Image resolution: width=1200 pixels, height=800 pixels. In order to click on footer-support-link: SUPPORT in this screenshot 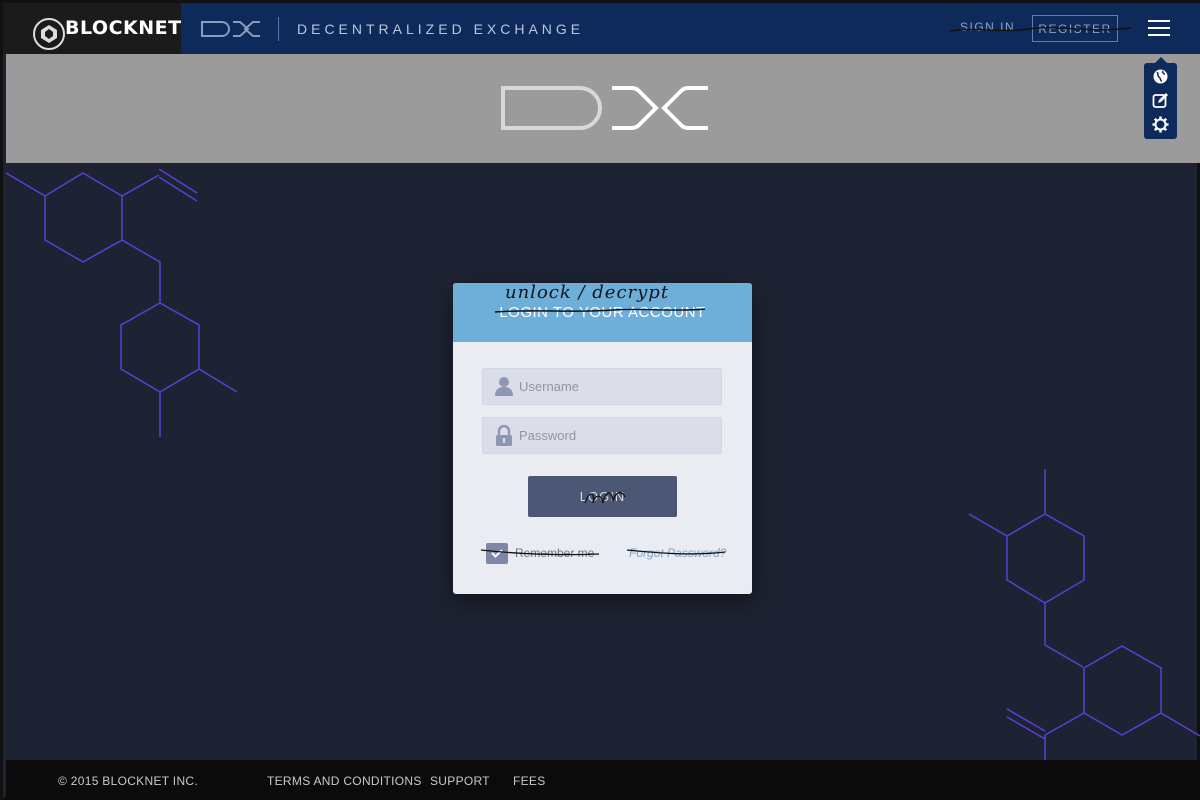, I will do `click(460, 781)`.